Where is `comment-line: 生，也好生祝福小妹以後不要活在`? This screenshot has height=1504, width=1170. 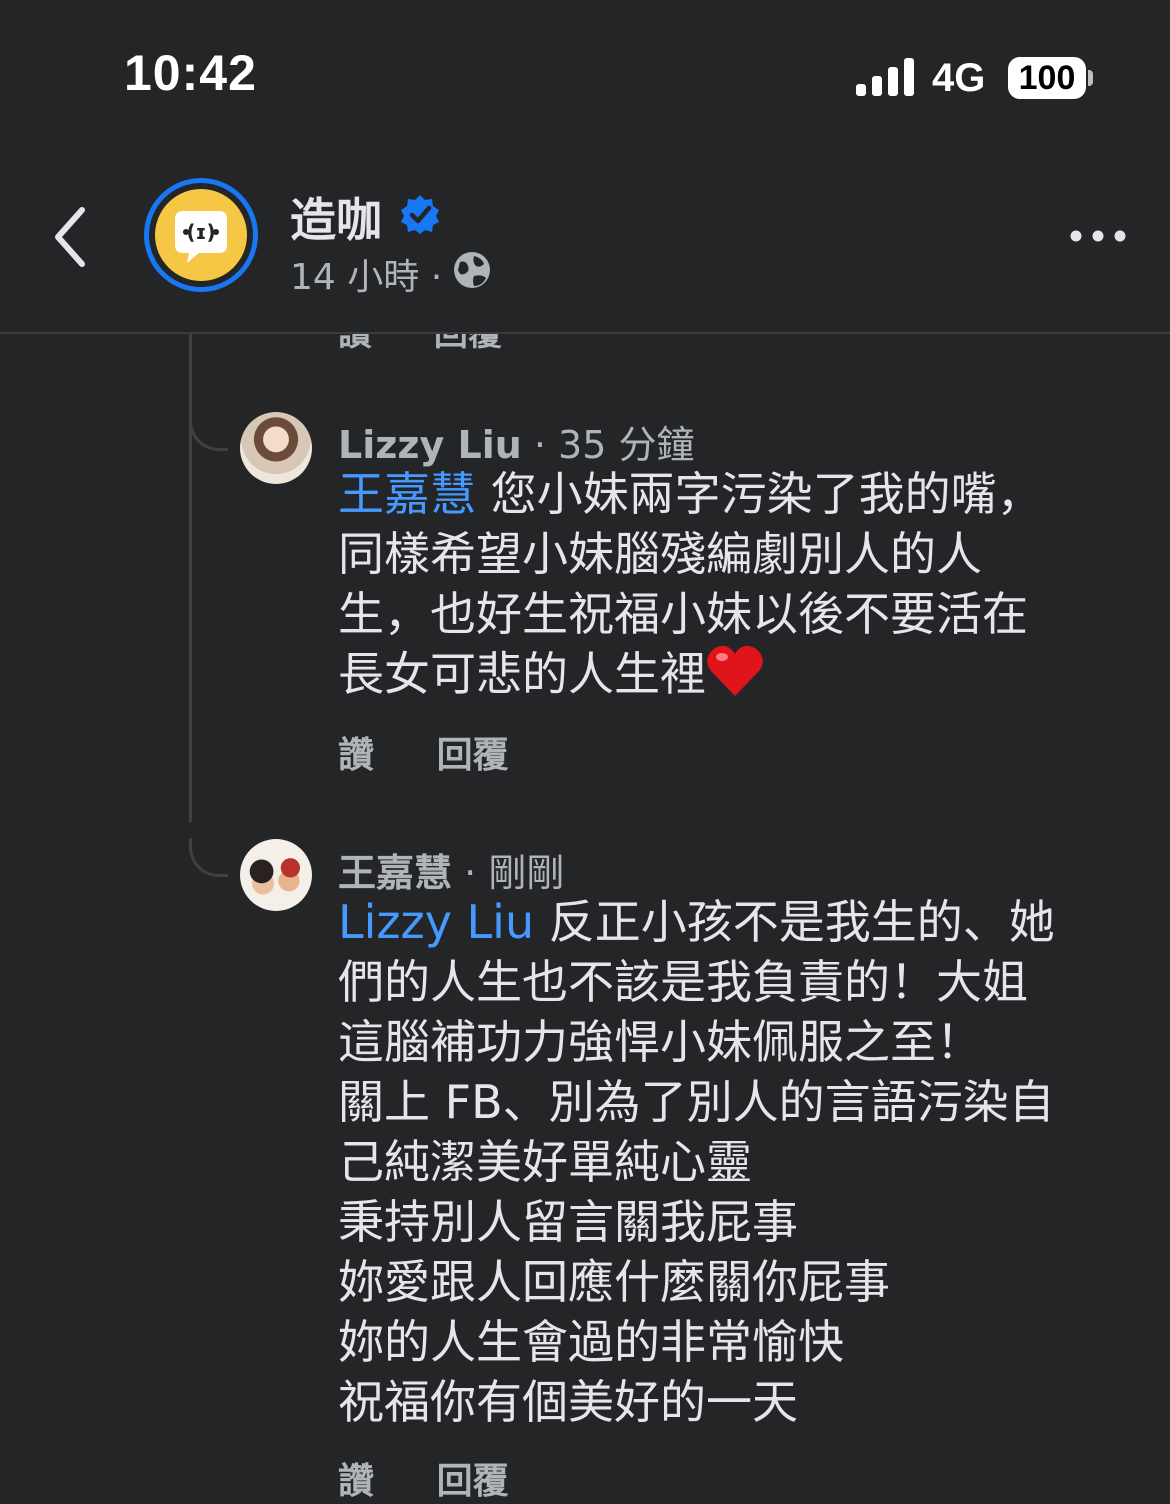
comment-line: 生，也好生祝福小妹以後不要活在 is located at coordinates (683, 614).